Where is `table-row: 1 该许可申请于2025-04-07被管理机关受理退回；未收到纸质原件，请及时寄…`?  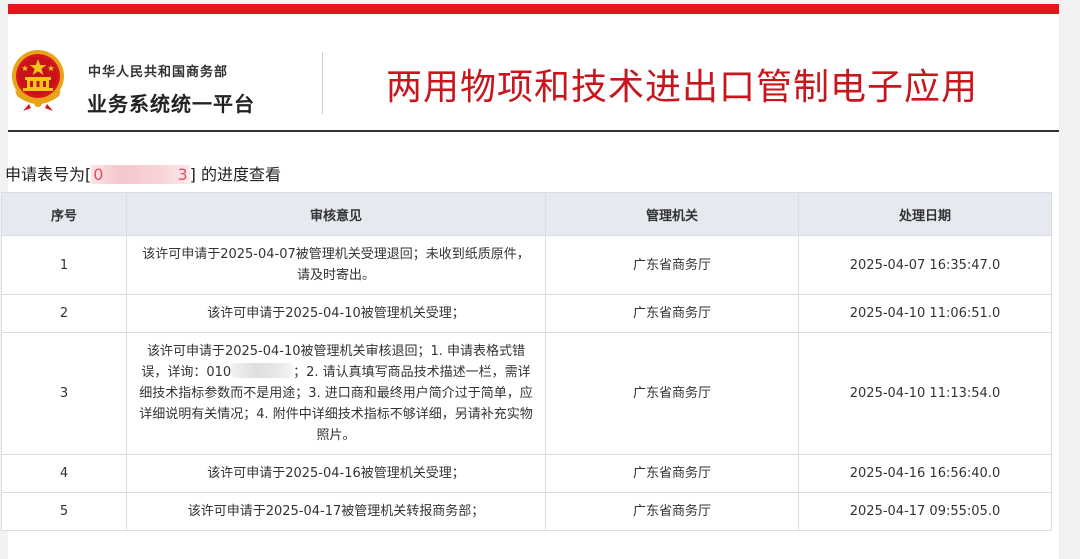 table-row: 1 该许可申请于2025-04-07被管理机关受理退回；未收到纸质原件，请及时寄… is located at coordinates (526, 265).